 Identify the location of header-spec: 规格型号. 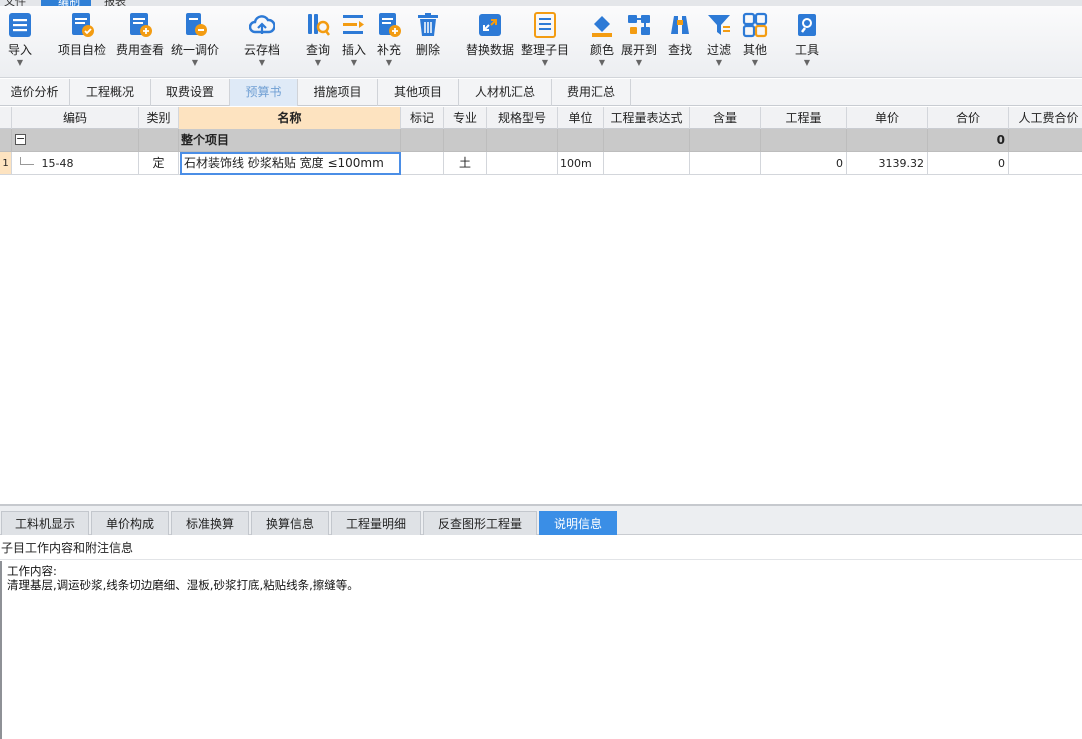
(522, 118).